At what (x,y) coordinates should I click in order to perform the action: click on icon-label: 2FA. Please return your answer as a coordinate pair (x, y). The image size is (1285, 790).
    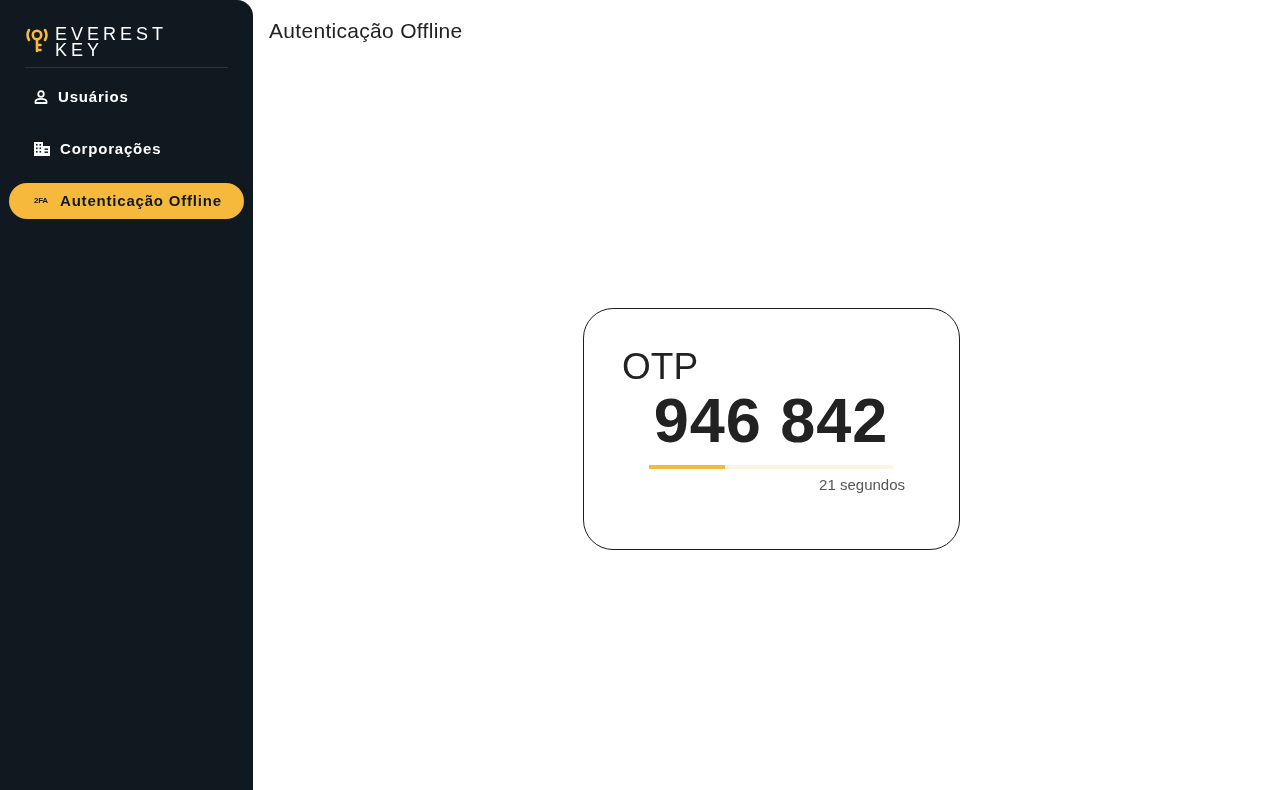
    Looking at the image, I should click on (41, 201).